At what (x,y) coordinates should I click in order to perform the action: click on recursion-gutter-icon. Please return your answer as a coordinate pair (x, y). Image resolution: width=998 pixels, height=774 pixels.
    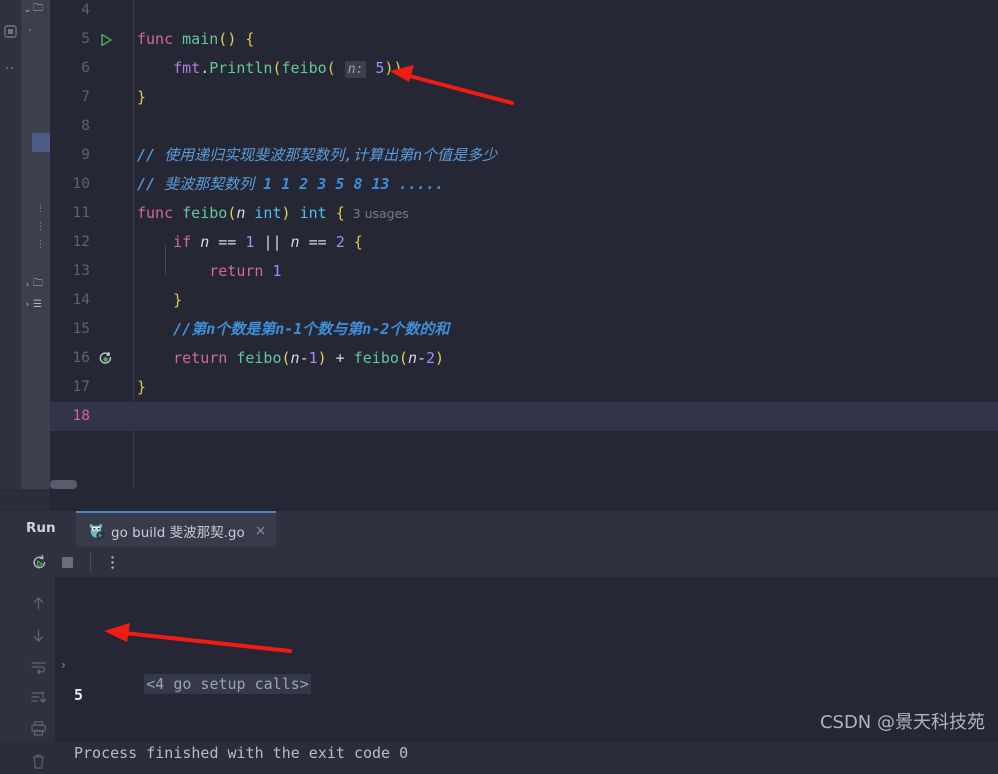
    Looking at the image, I should click on (106, 359).